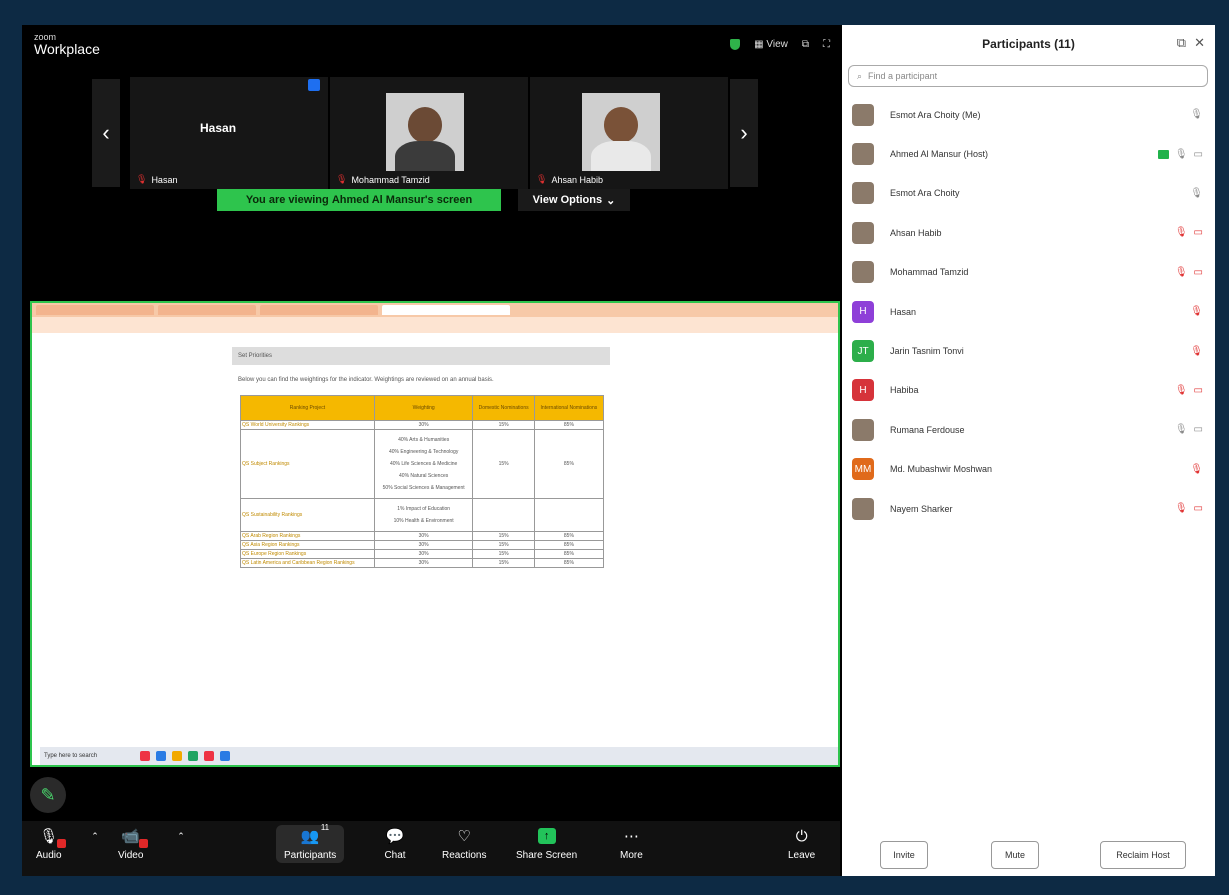 This screenshot has height=895, width=1229. What do you see at coordinates (1028, 508) in the screenshot?
I see `participant-row: Nayem Sharker 🎙 ▭` at bounding box center [1028, 508].